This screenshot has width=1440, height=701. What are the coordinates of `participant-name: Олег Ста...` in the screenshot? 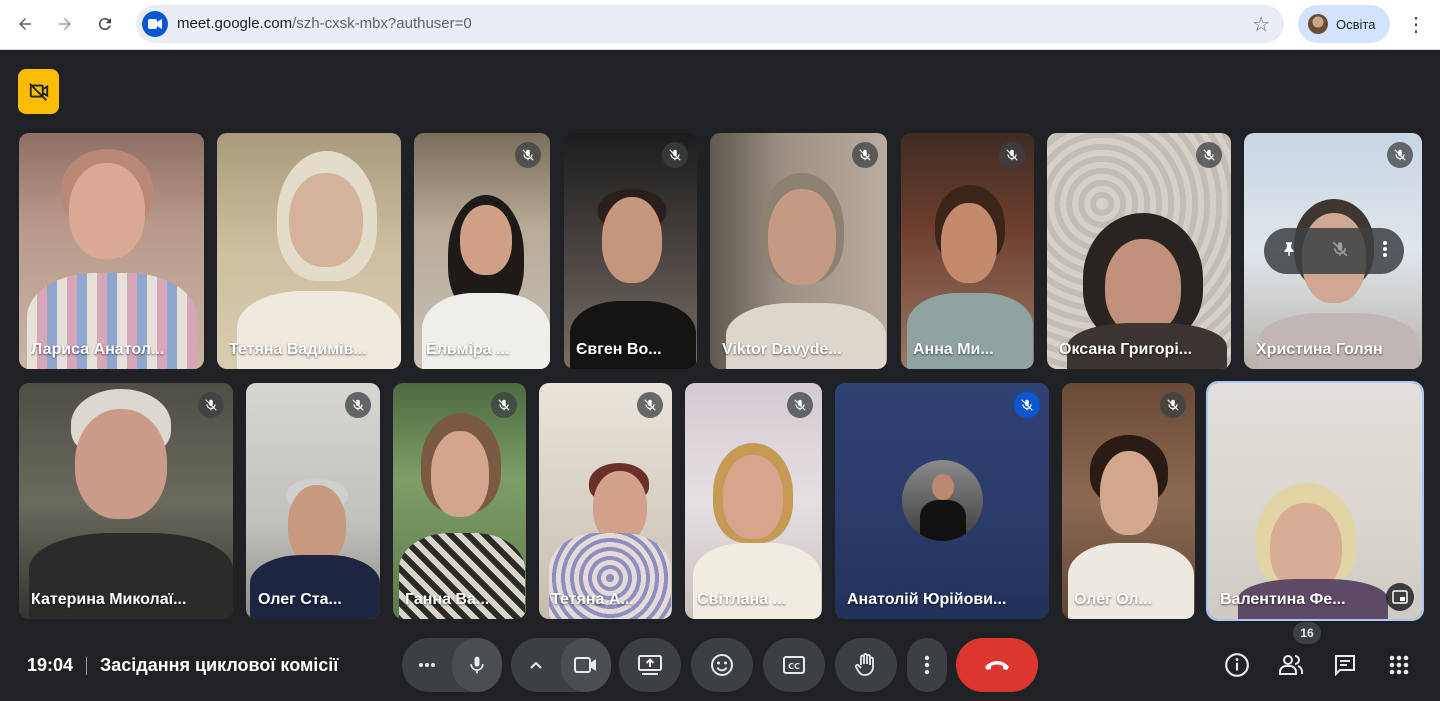 It's located at (300, 599).